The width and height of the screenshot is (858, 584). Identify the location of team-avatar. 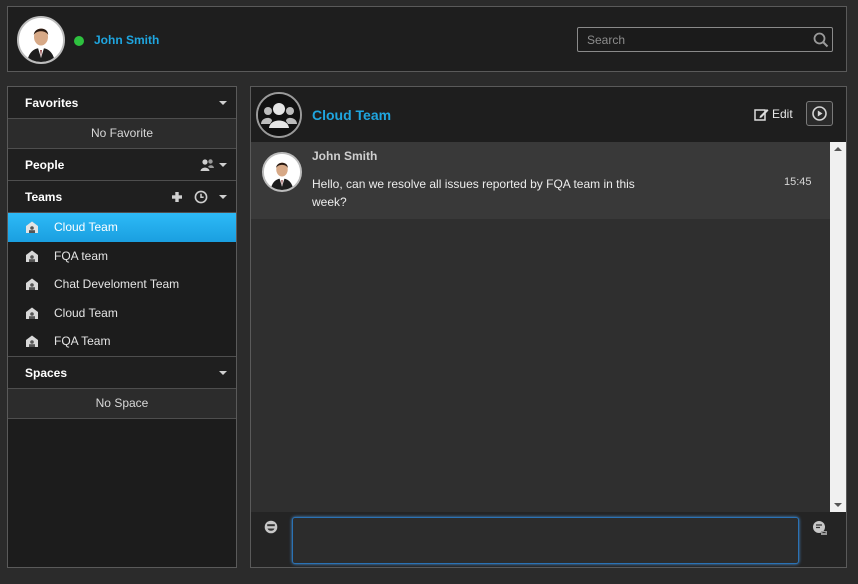
(279, 115).